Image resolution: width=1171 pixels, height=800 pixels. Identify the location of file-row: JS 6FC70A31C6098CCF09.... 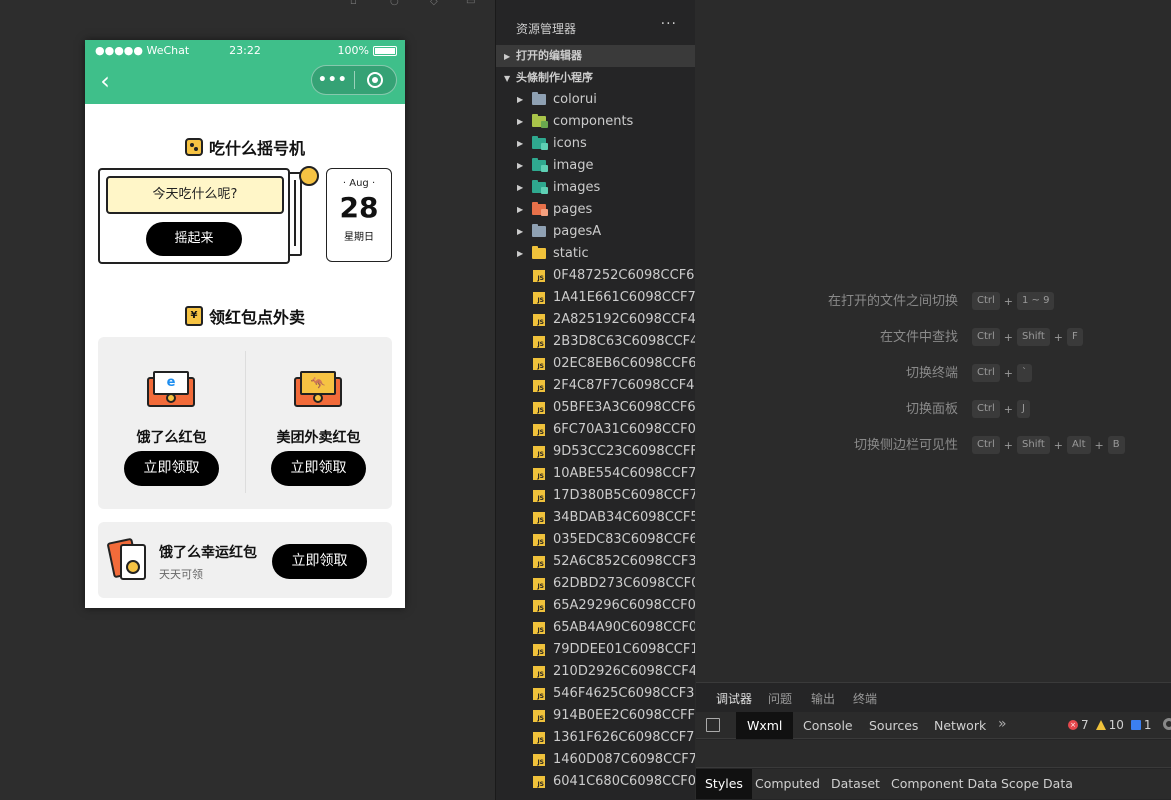
(595, 430).